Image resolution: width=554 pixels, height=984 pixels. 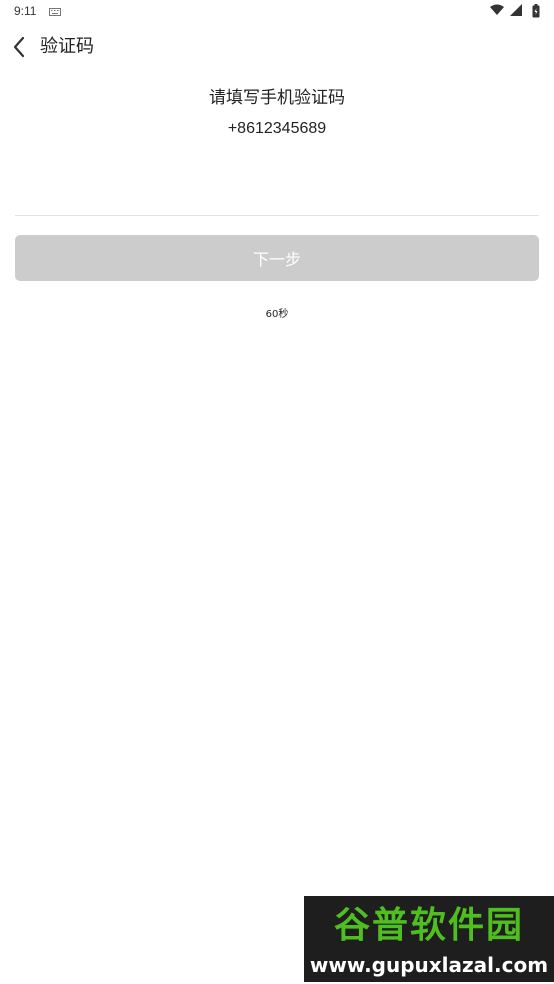 What do you see at coordinates (277, 188) in the screenshot?
I see `verification-code-input` at bounding box center [277, 188].